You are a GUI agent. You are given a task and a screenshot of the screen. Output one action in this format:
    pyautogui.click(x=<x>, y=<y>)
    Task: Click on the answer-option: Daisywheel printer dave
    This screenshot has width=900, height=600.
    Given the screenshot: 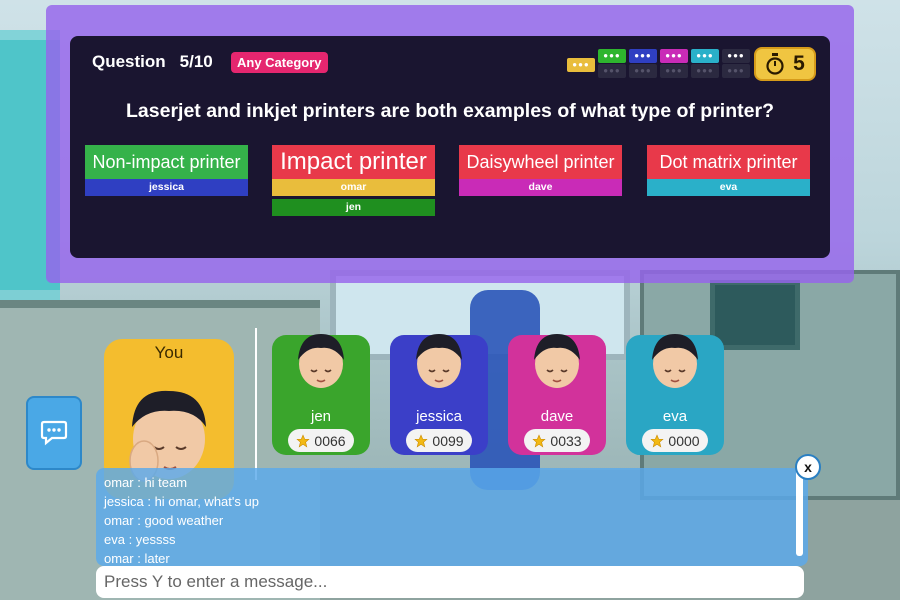 What is the action you would take?
    pyautogui.click(x=540, y=170)
    